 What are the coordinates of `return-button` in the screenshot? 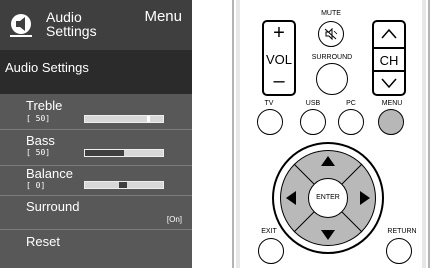 It's located at (399, 251).